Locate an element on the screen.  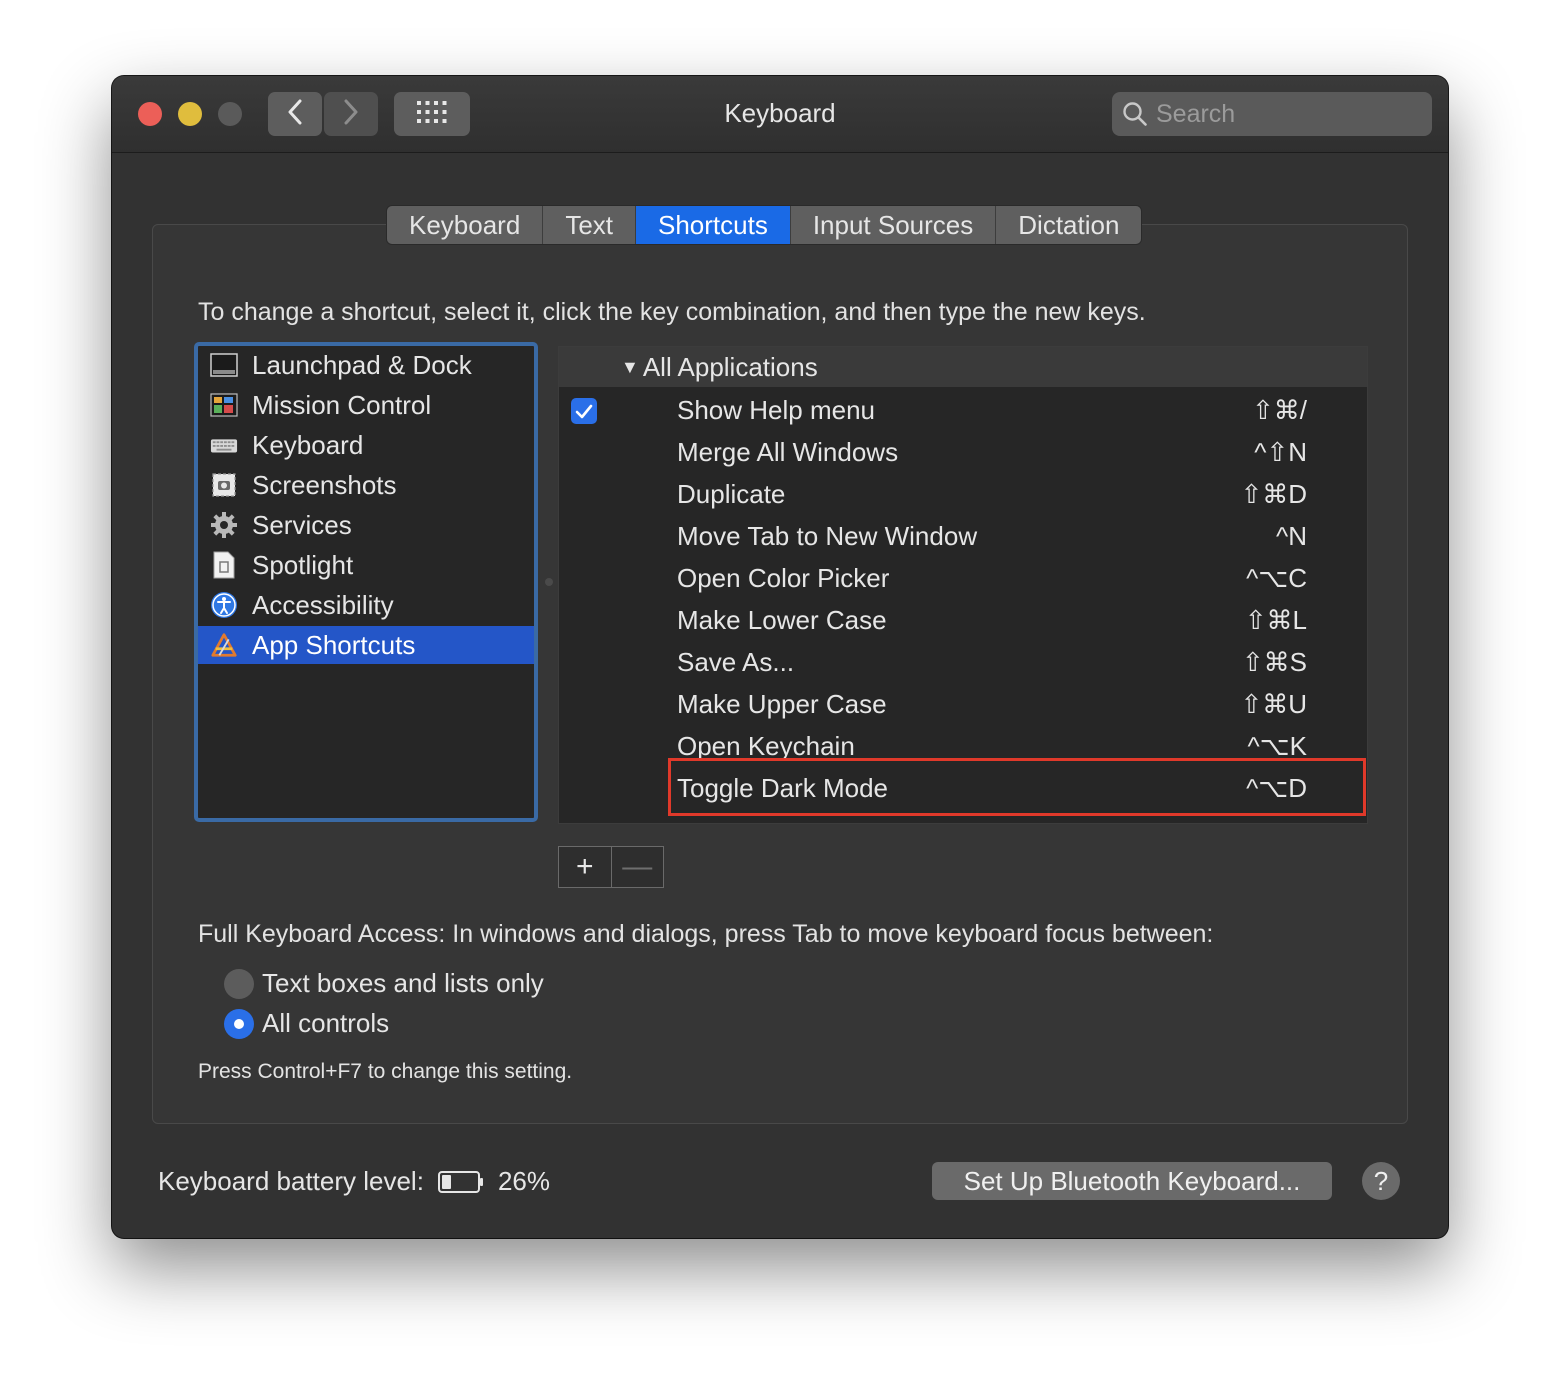
add-shortcut-button: + is located at coordinates (585, 867).